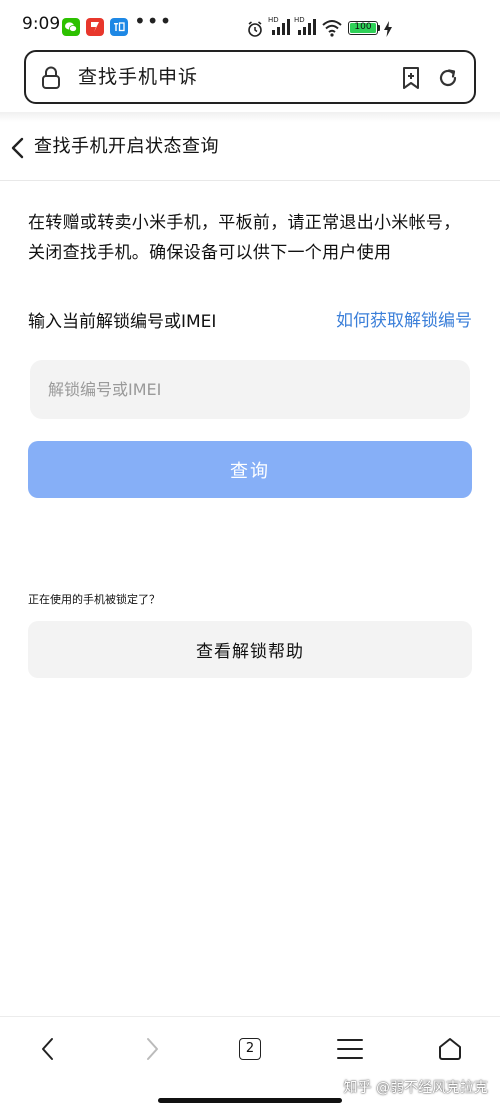 This screenshot has width=500, height=1111. I want to click on bookmark-add-icon, so click(411, 80).